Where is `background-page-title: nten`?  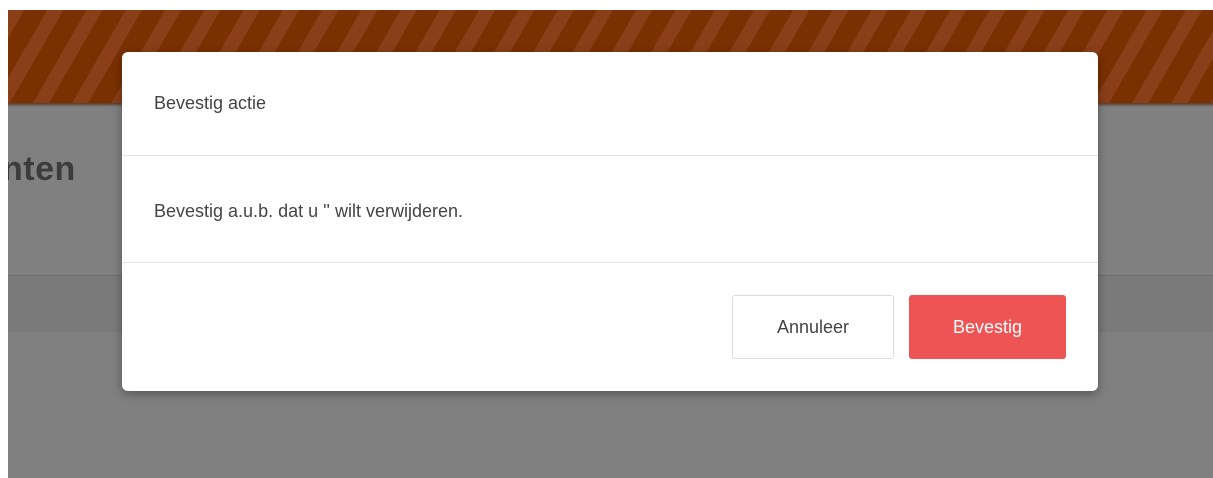
background-page-title: nten is located at coordinates (42, 169).